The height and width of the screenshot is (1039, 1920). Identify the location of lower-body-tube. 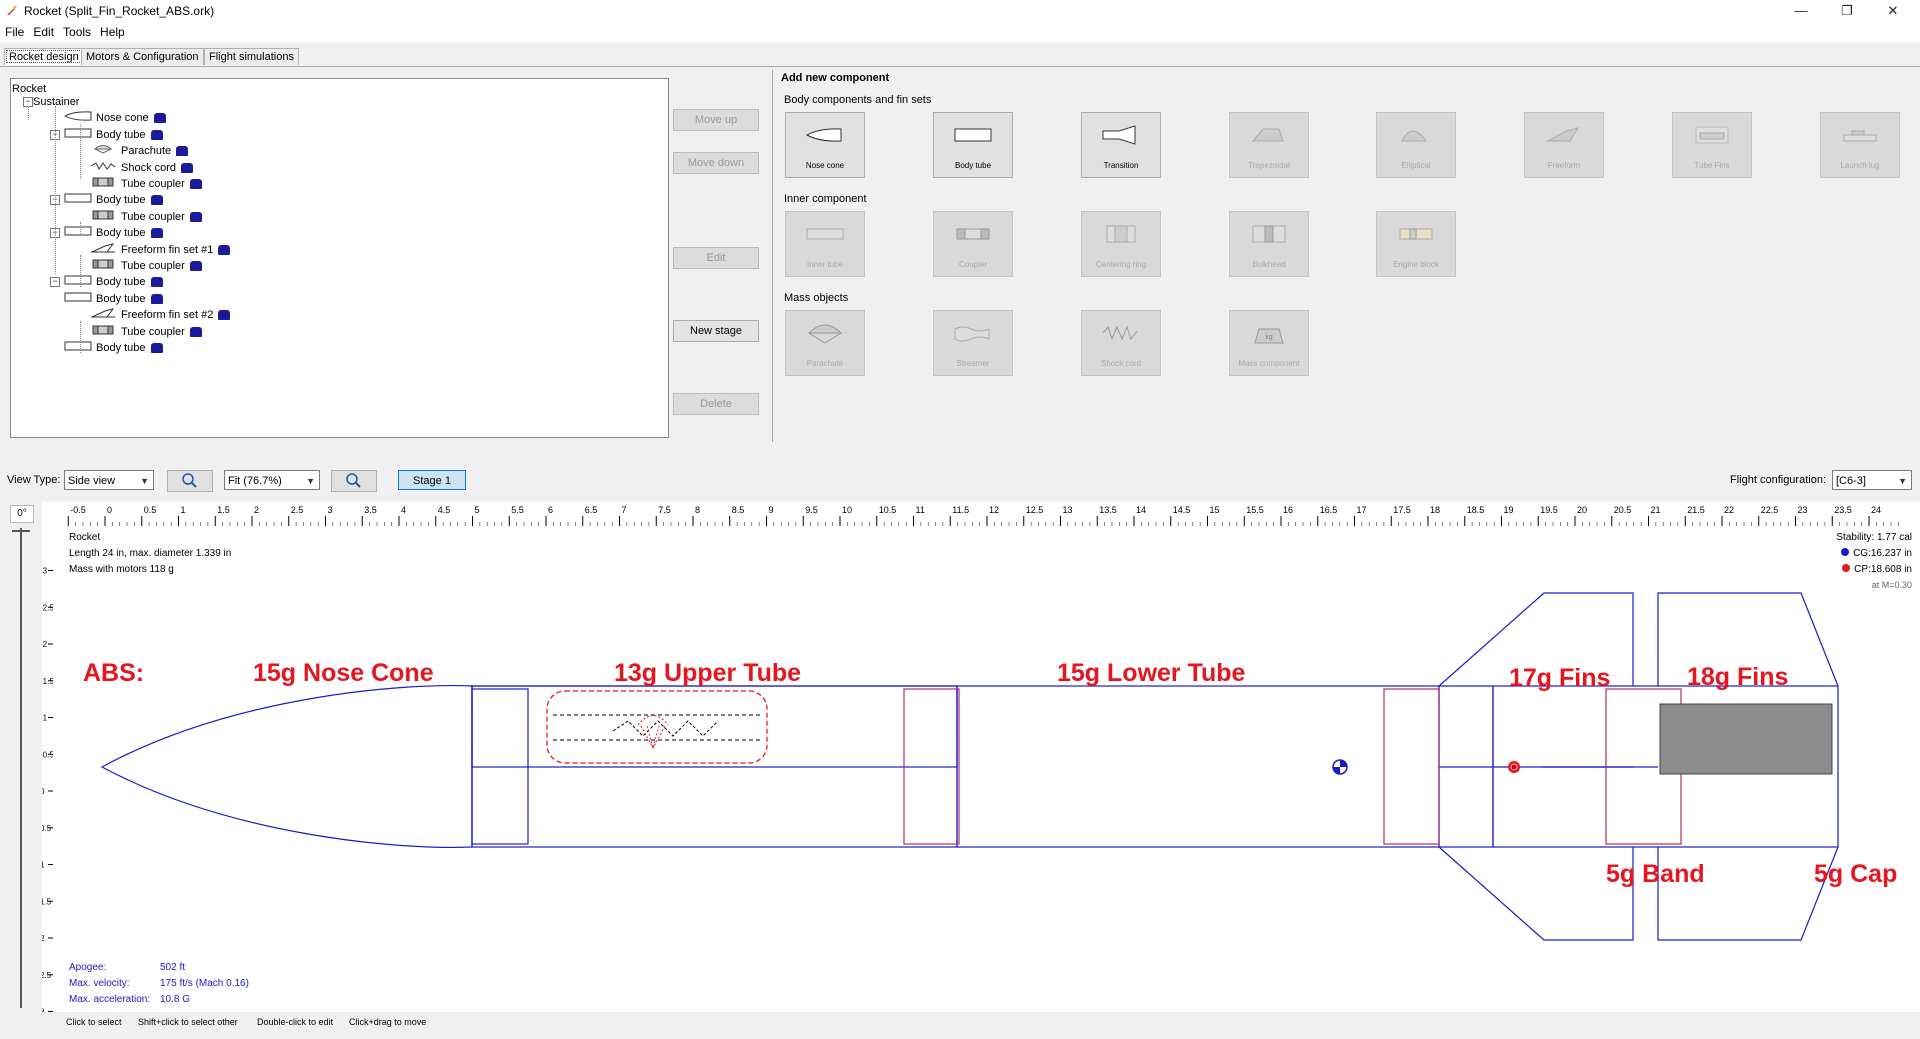
(1198, 766).